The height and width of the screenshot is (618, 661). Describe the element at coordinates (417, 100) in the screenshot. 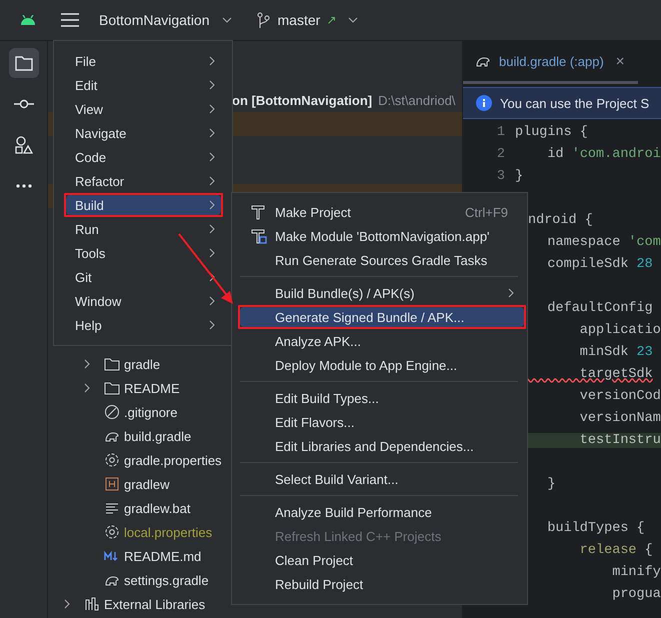

I see `project-path: D:\st\andriod\` at that location.